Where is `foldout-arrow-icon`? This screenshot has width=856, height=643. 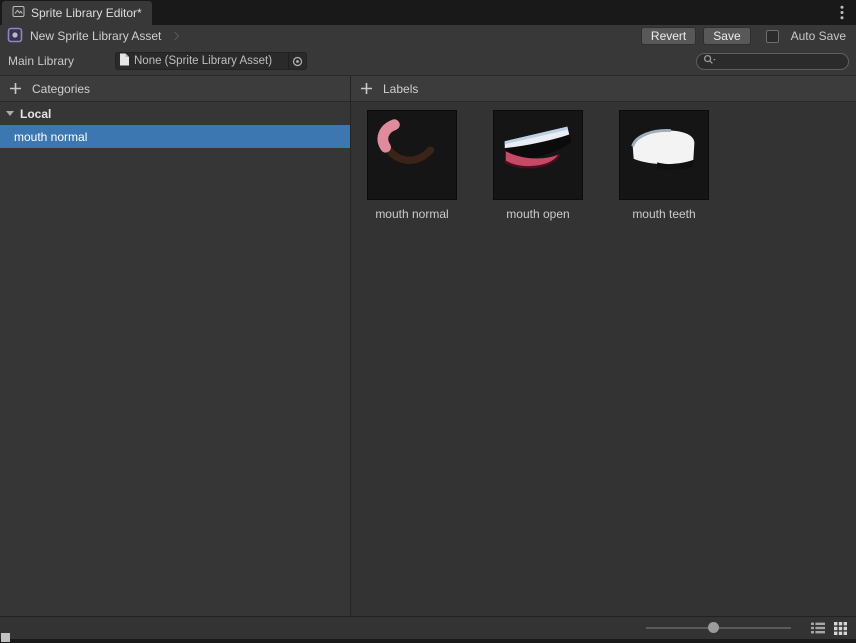
foldout-arrow-icon is located at coordinates (10, 113).